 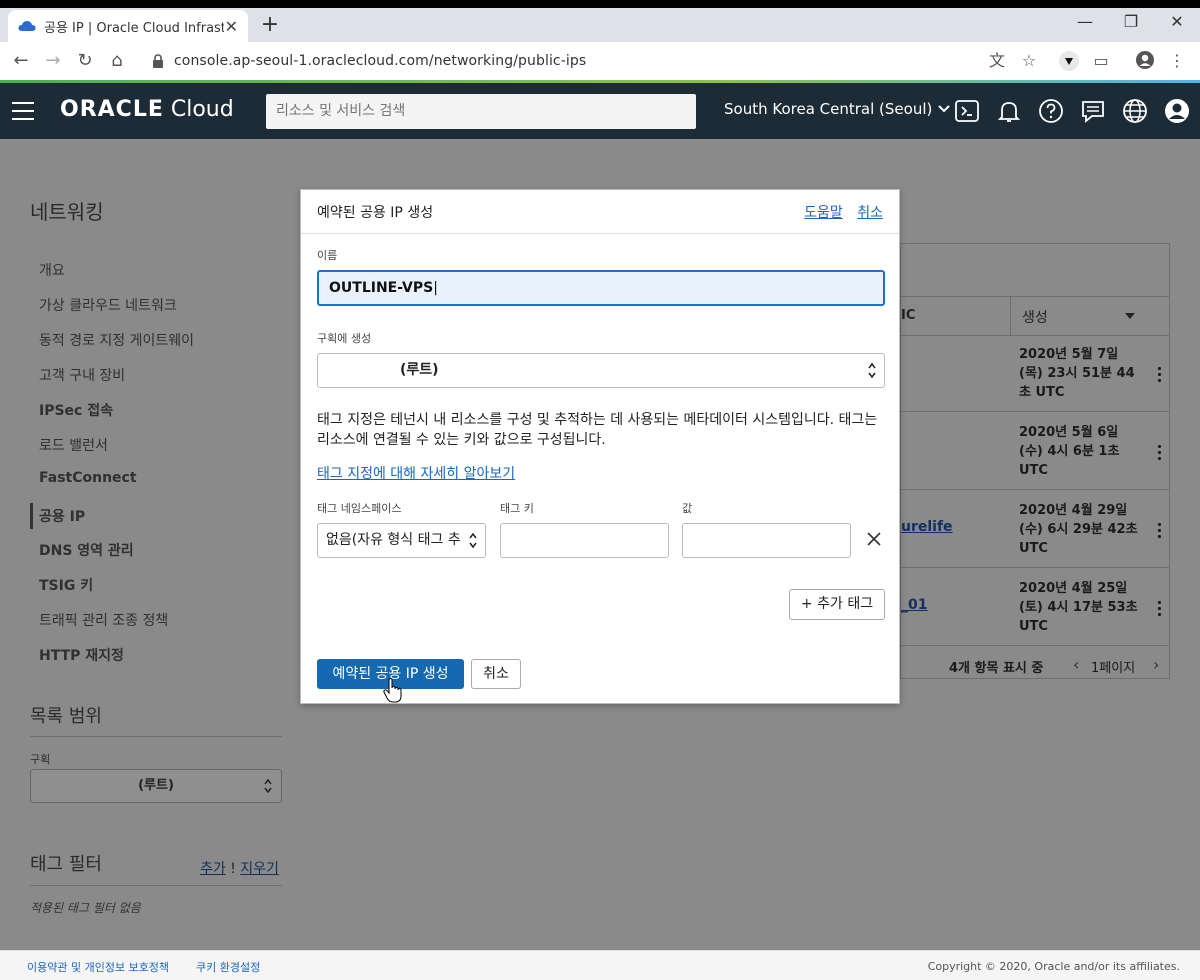 What do you see at coordinates (21, 61) in the screenshot?
I see `back-icon: ←` at bounding box center [21, 61].